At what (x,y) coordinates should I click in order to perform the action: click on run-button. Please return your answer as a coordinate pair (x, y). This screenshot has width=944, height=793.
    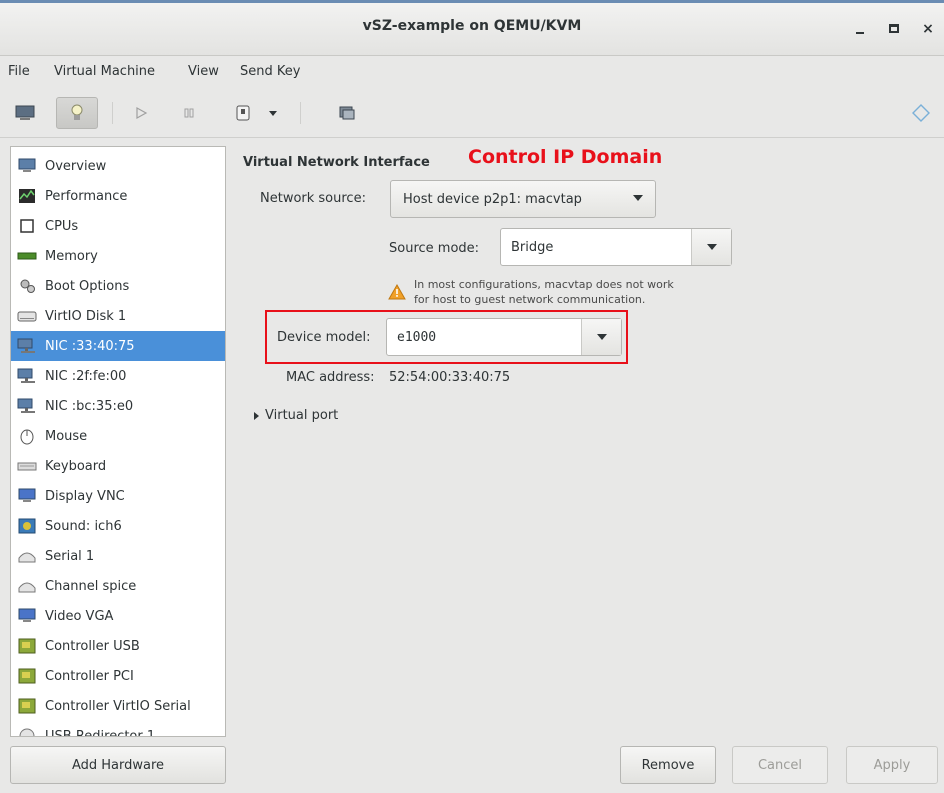
    Looking at the image, I should click on (141, 113).